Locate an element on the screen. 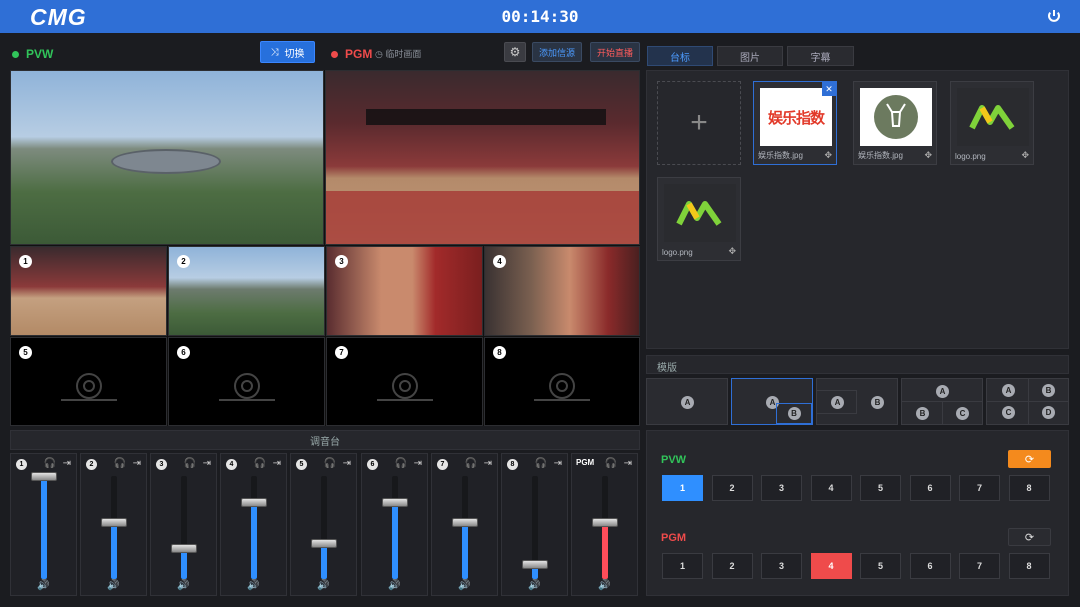 The image size is (1080, 607). settings-gear-icon: ⚙ is located at coordinates (515, 52).